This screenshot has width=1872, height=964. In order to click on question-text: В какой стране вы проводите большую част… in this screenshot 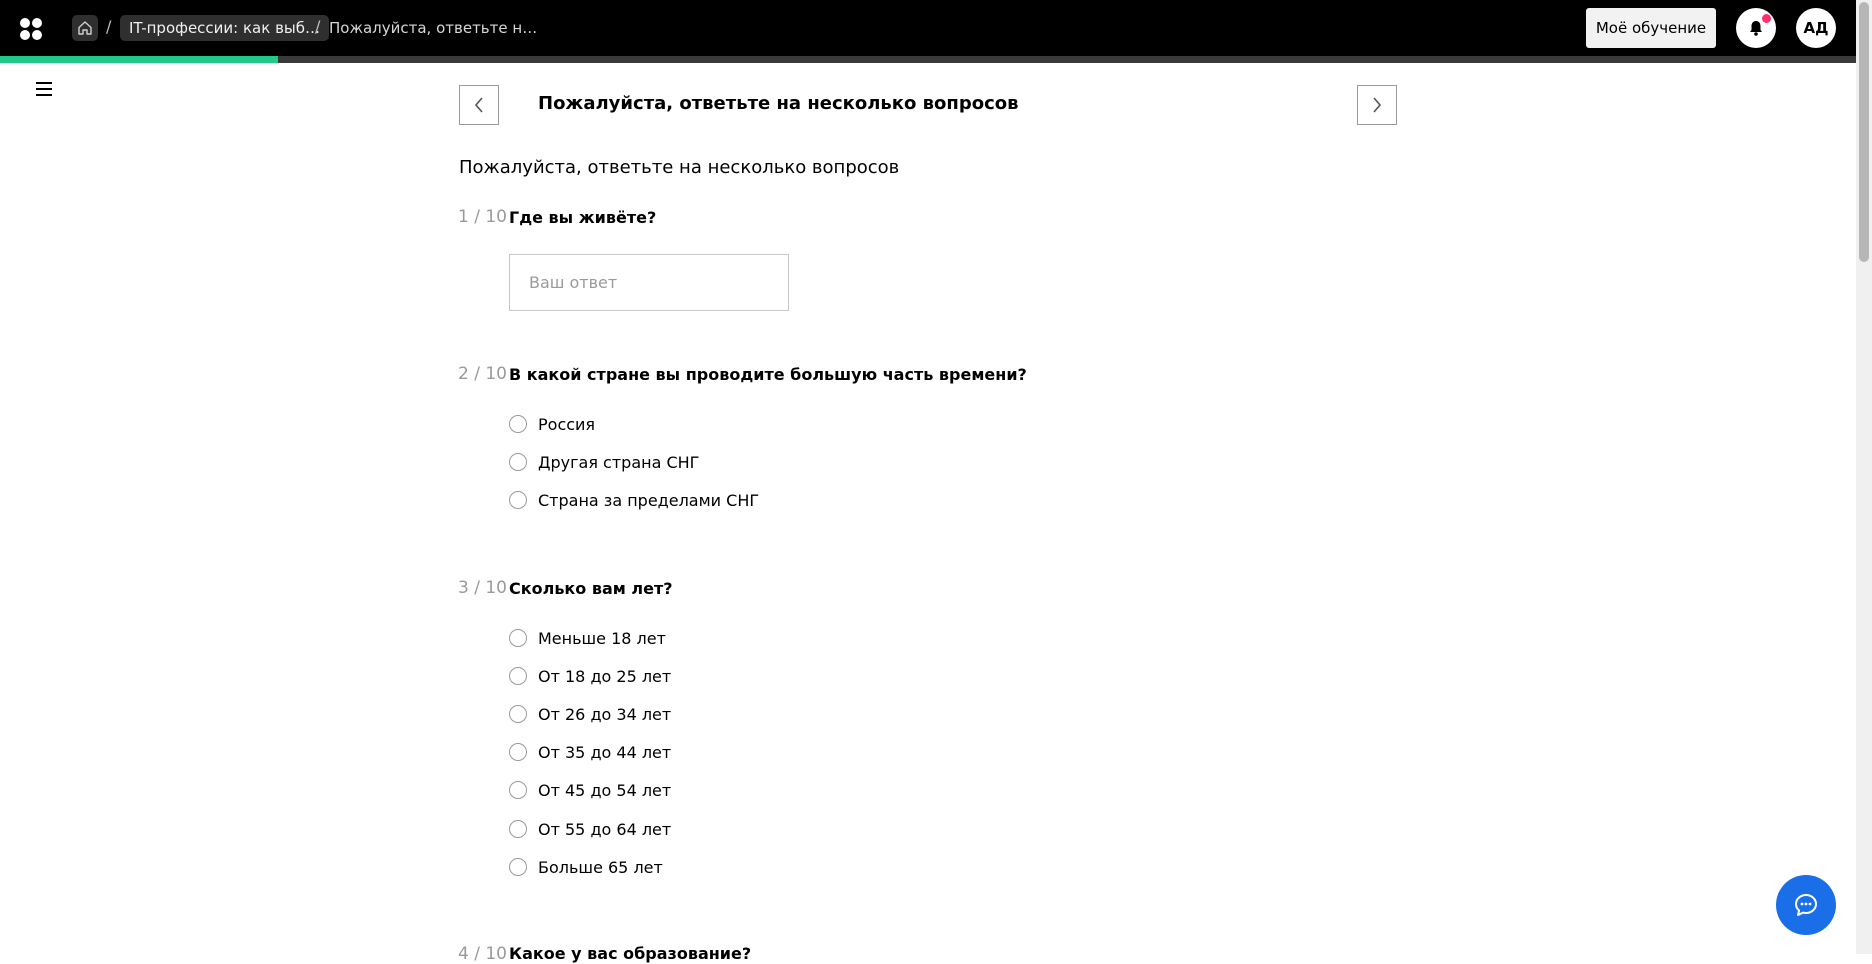, I will do `click(768, 374)`.